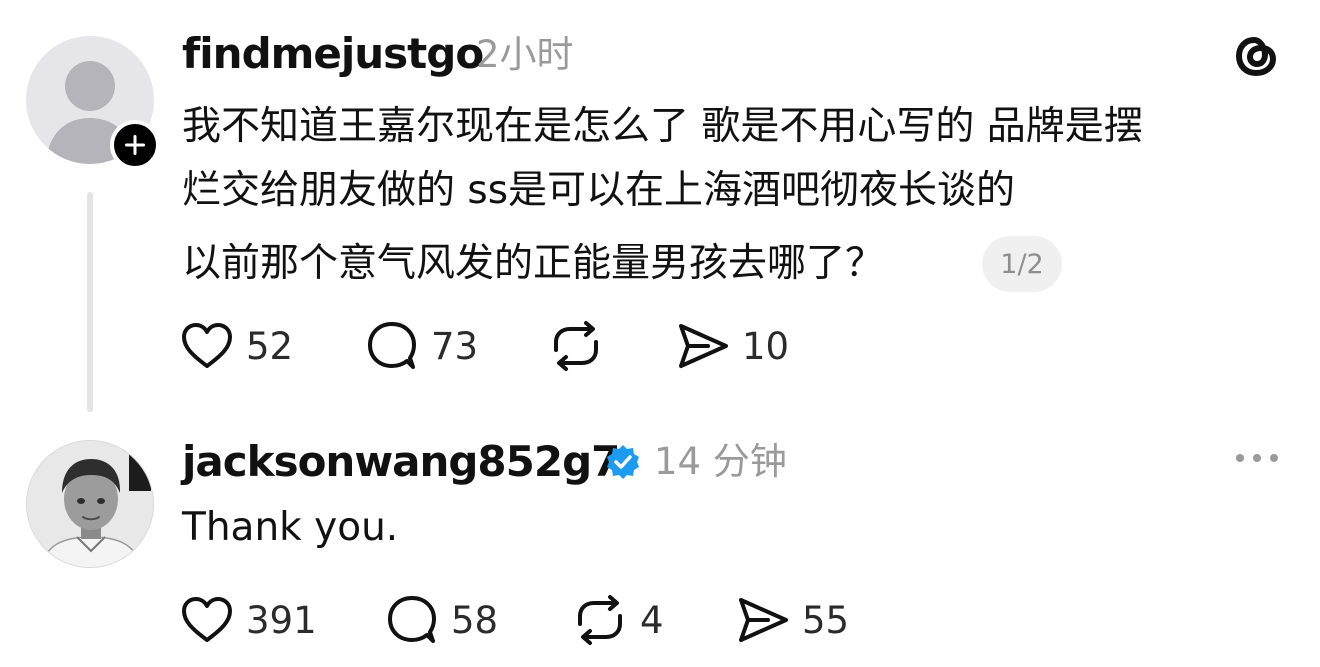 The image size is (1320, 667). What do you see at coordinates (792, 620) in the screenshot?
I see `share-button: 55` at bounding box center [792, 620].